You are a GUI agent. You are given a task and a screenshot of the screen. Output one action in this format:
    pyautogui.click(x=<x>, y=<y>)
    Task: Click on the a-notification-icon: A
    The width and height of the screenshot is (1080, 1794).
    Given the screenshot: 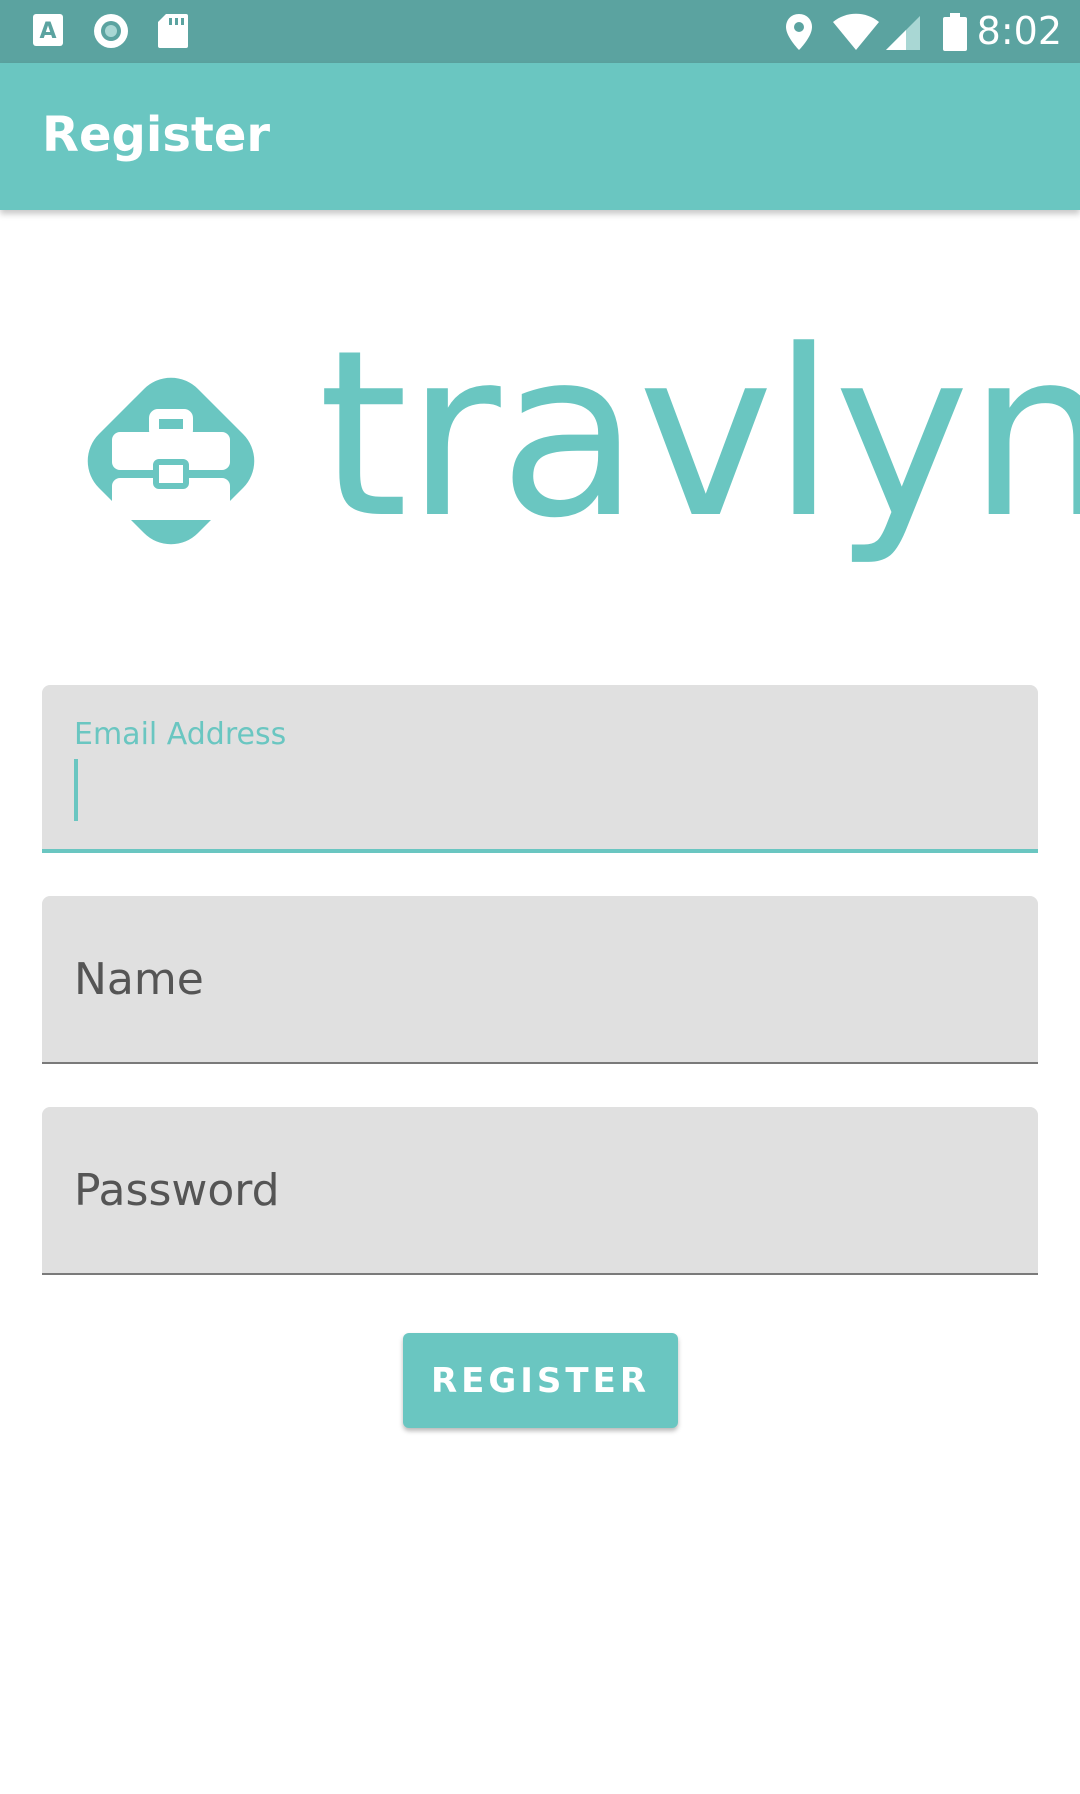 What is the action you would take?
    pyautogui.click(x=48, y=33)
    